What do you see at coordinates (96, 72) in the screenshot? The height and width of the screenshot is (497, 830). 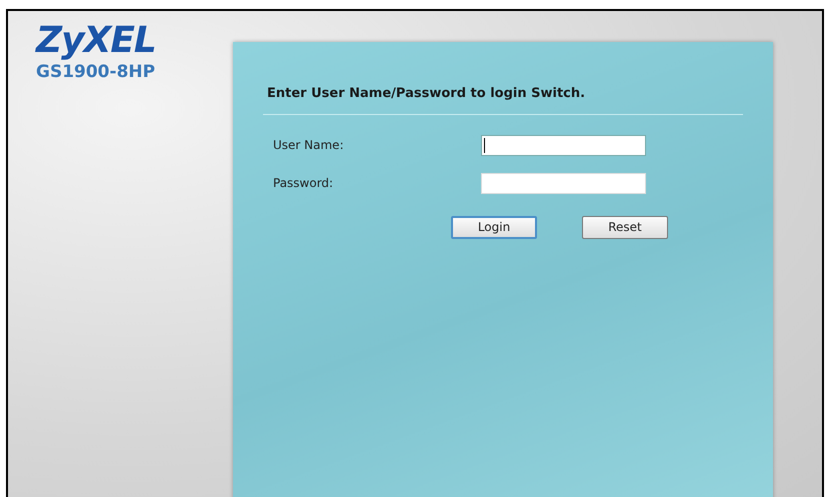 I see `model-name: GS1900-8HP` at bounding box center [96, 72].